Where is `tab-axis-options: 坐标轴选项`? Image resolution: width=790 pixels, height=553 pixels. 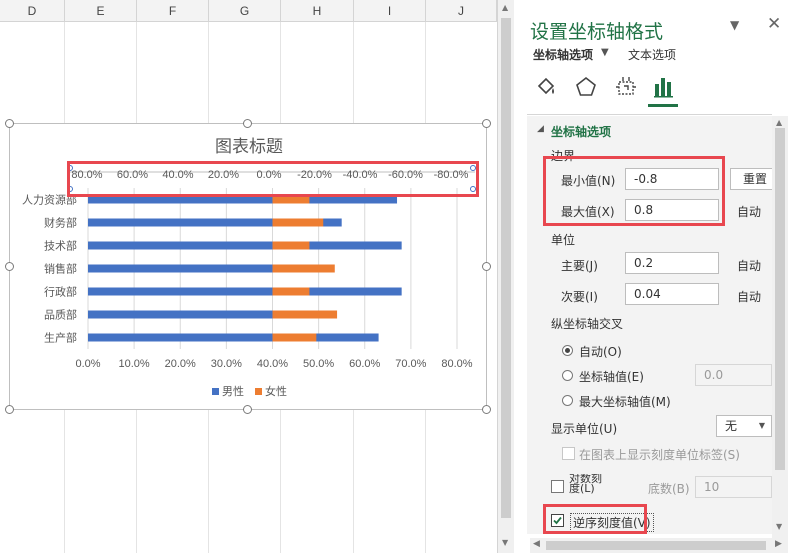
tab-axis-options: 坐标轴选项 is located at coordinates (563, 54).